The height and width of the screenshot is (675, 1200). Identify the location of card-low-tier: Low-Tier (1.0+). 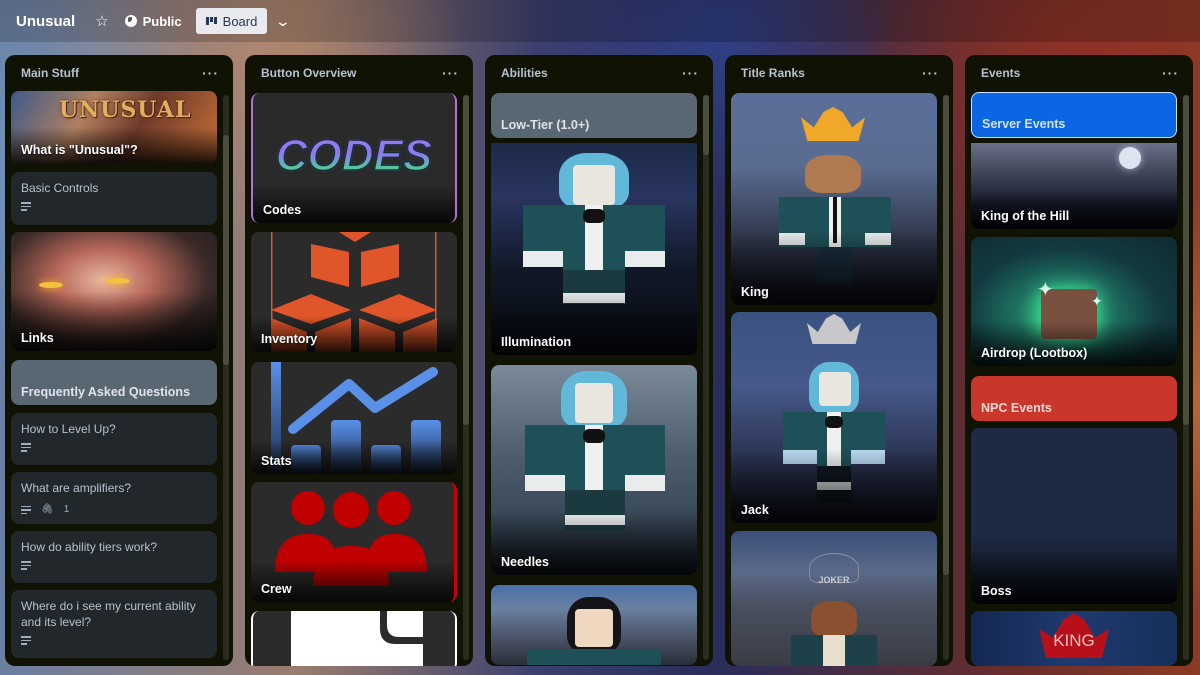
(594, 115).